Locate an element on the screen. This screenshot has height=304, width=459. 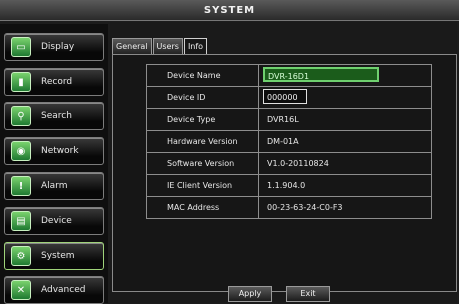
exit-button: Exit is located at coordinates (308, 294).